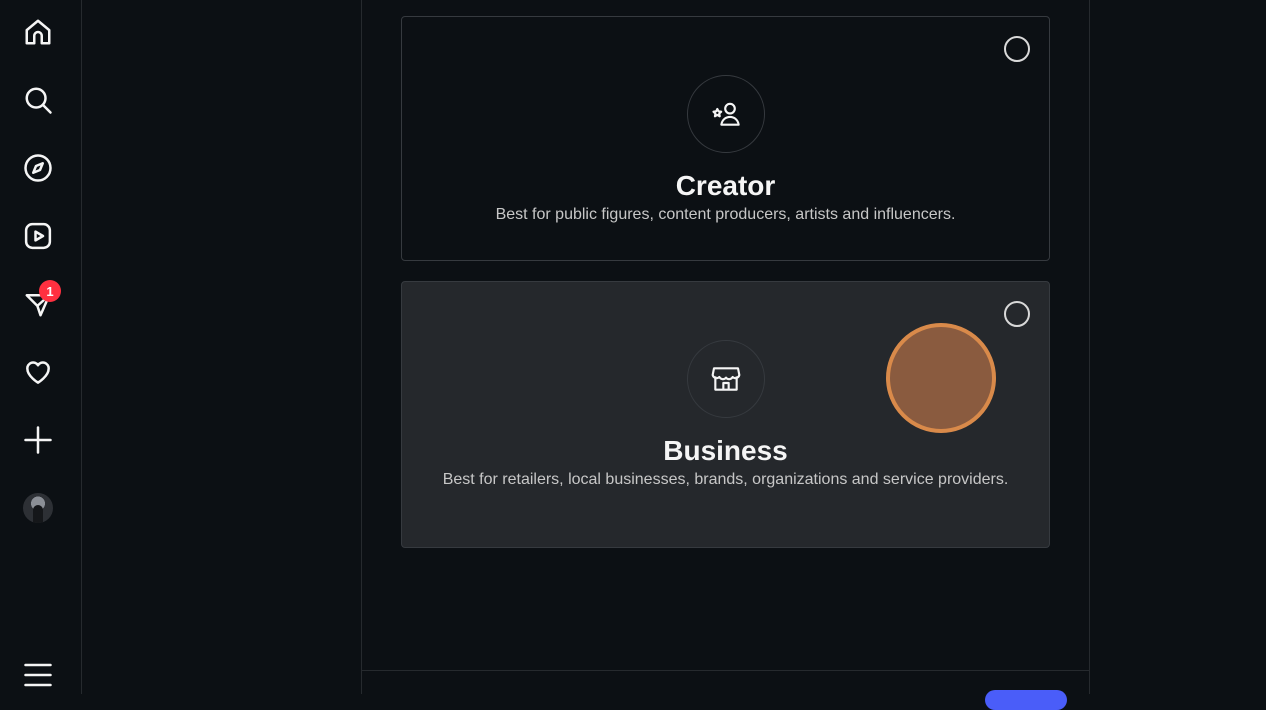  I want to click on sidebar-item-explore, so click(38, 168).